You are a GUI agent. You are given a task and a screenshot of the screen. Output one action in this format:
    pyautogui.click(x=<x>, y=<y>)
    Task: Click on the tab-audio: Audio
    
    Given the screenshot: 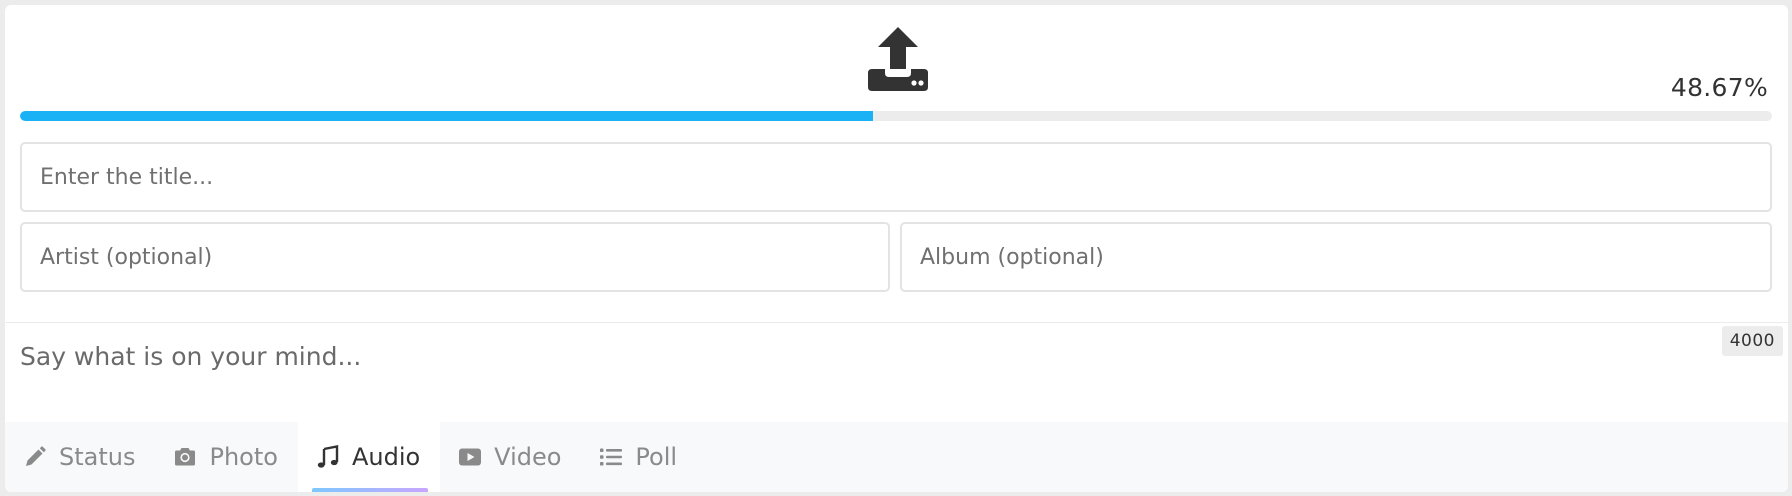 What is the action you would take?
    pyautogui.click(x=369, y=457)
    